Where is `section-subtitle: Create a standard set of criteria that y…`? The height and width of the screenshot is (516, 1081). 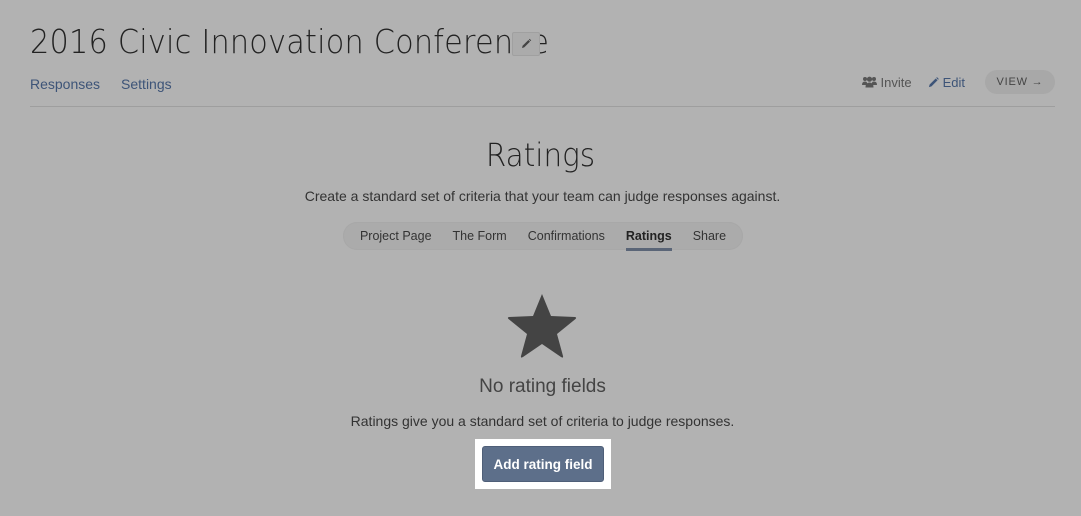 section-subtitle: Create a standard set of criteria that y… is located at coordinates (542, 196).